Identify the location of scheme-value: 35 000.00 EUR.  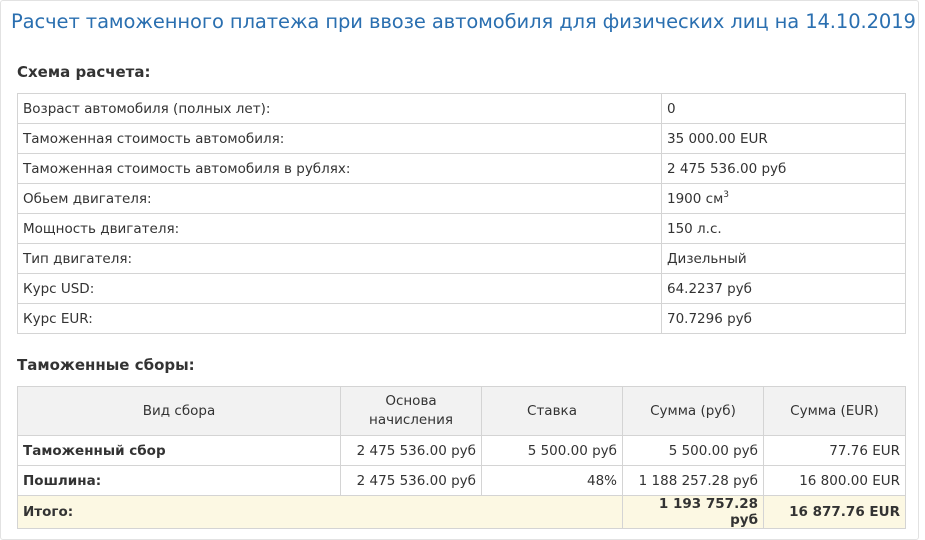
(783, 138).